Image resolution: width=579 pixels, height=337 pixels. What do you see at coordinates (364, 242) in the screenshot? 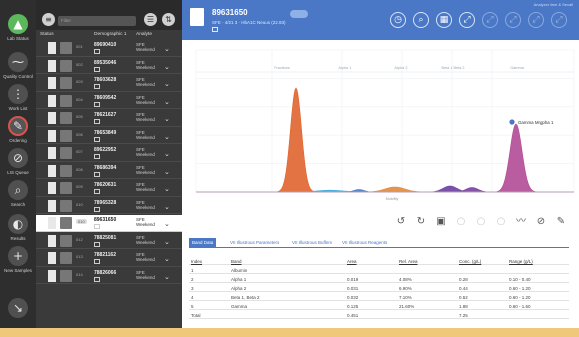
I see `tab-vii-illustrous-reagents: VII Illustrous Reagents` at bounding box center [364, 242].